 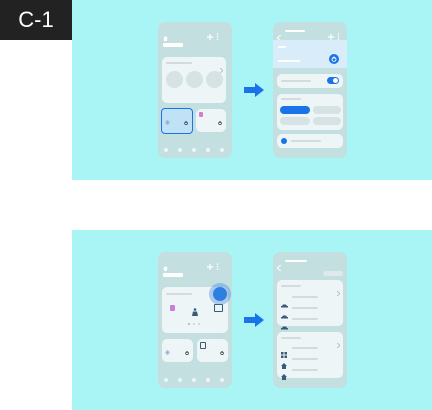 I want to click on devices-group-card, so click(x=310, y=305).